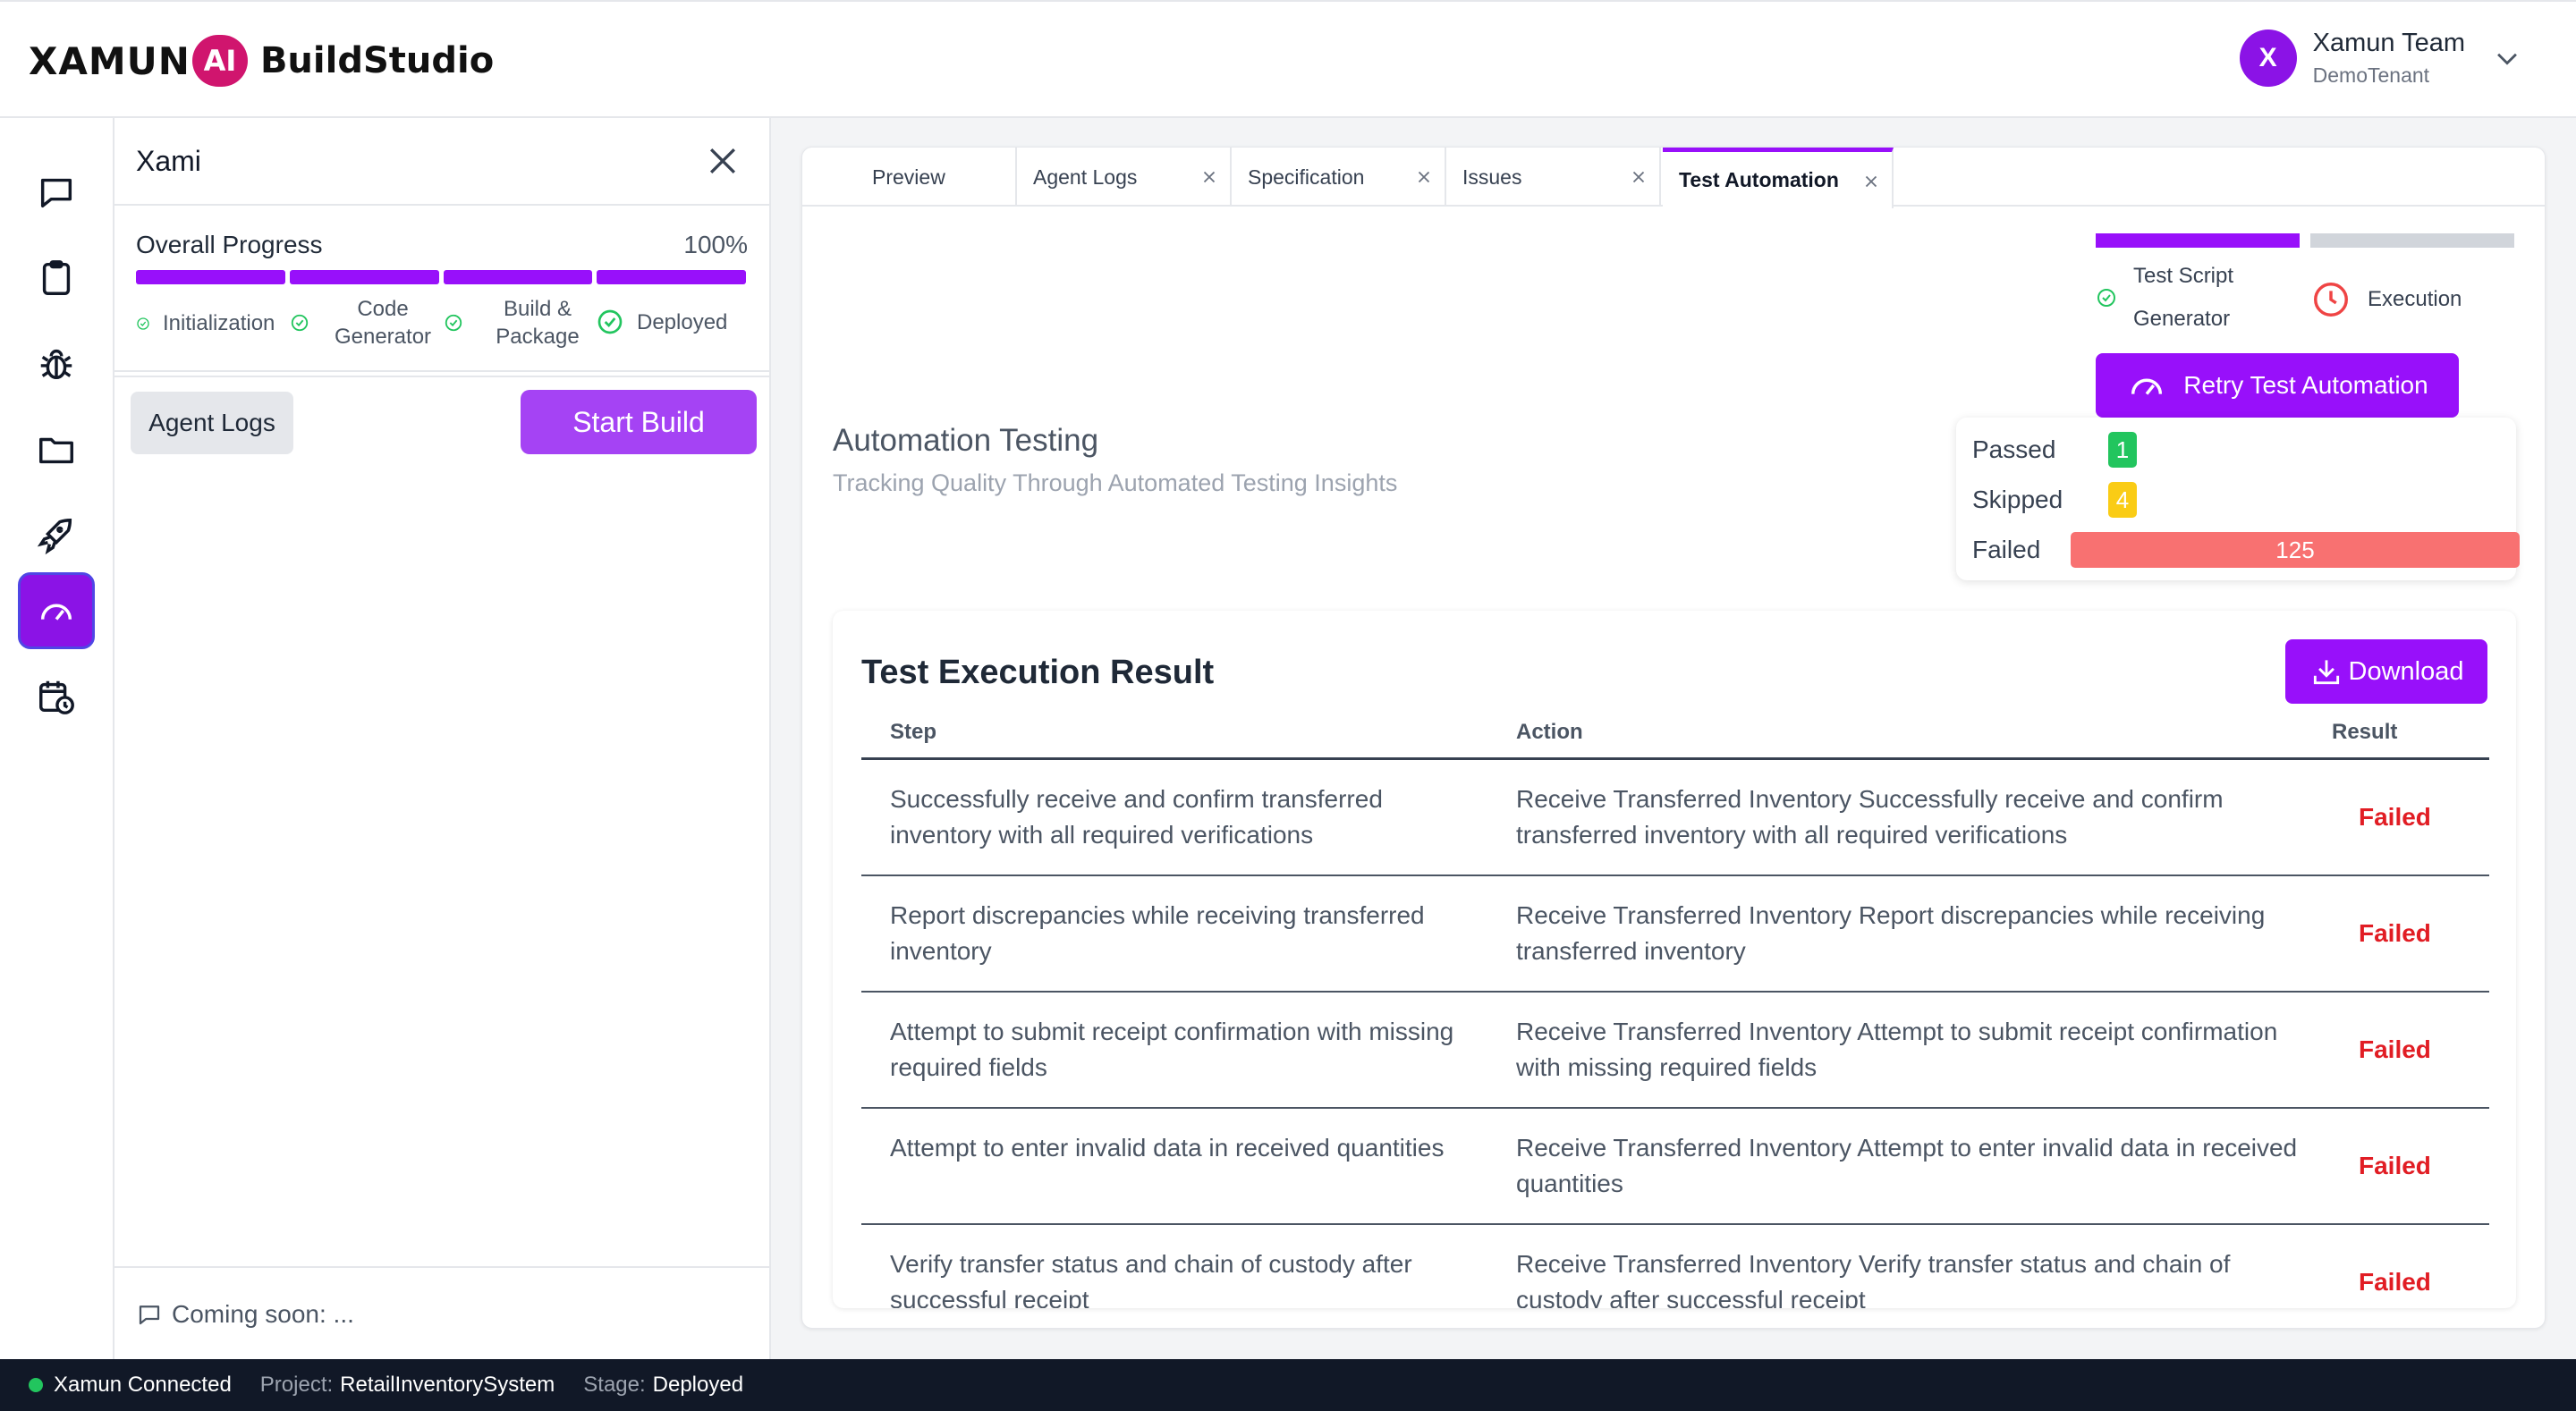  Describe the element at coordinates (56, 696) in the screenshot. I see `nav-schedule-button` at that location.